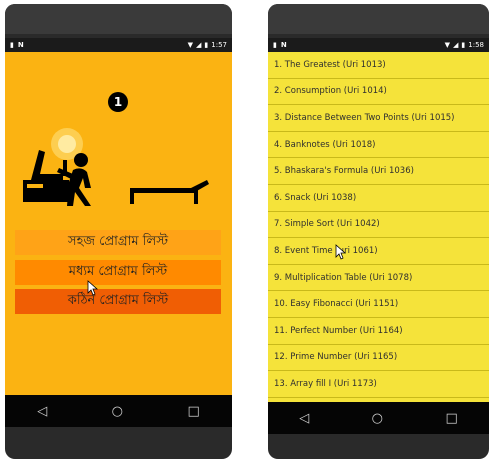  I want to click on hard-program-list-label: কঠিন প্রোগ্রাম লিস্ট, so click(118, 300).